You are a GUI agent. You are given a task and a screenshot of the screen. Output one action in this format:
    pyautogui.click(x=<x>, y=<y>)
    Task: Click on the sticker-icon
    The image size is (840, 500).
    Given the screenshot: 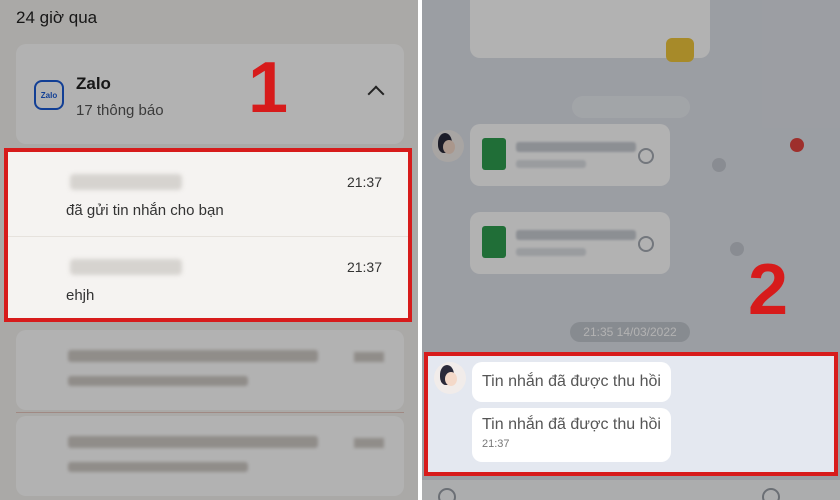 What is the action you would take?
    pyautogui.click(x=680, y=50)
    